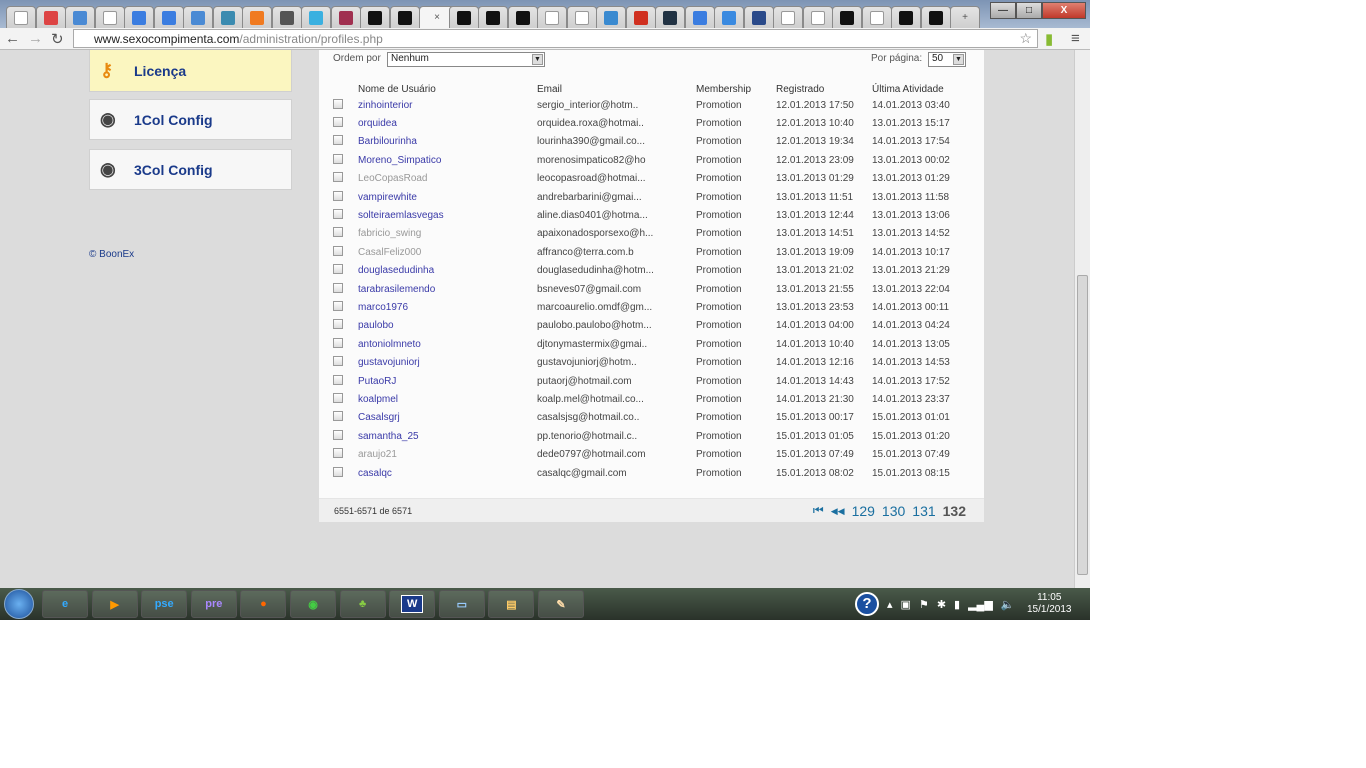  I want to click on username-link: koalpmel, so click(447, 399).